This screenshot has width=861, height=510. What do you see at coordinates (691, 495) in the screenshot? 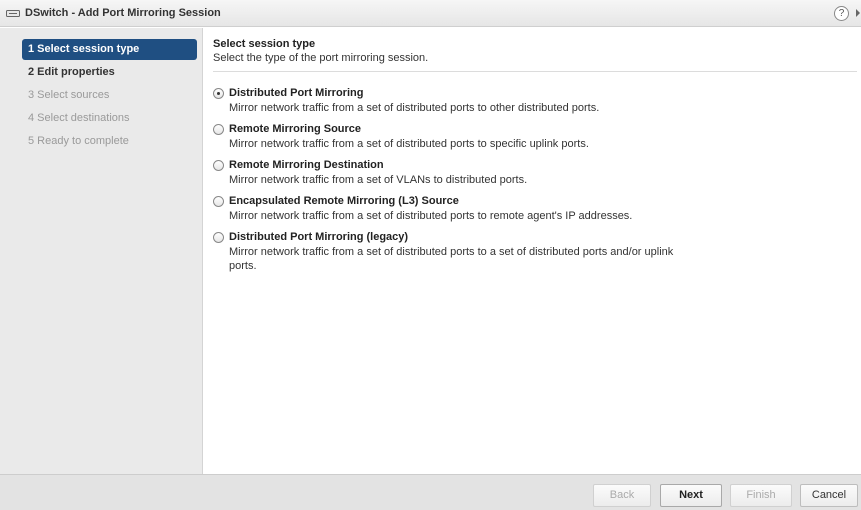
I see `next-button: Next` at bounding box center [691, 495].